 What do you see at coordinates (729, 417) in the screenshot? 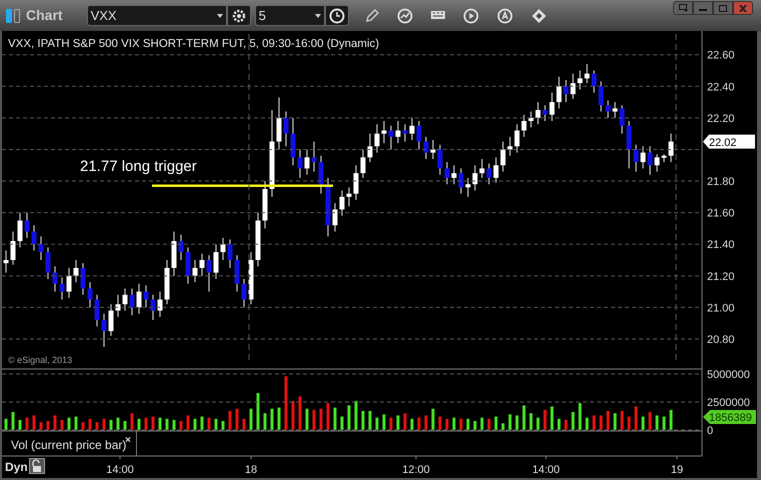
I see `last-volume-marker: 1856389` at bounding box center [729, 417].